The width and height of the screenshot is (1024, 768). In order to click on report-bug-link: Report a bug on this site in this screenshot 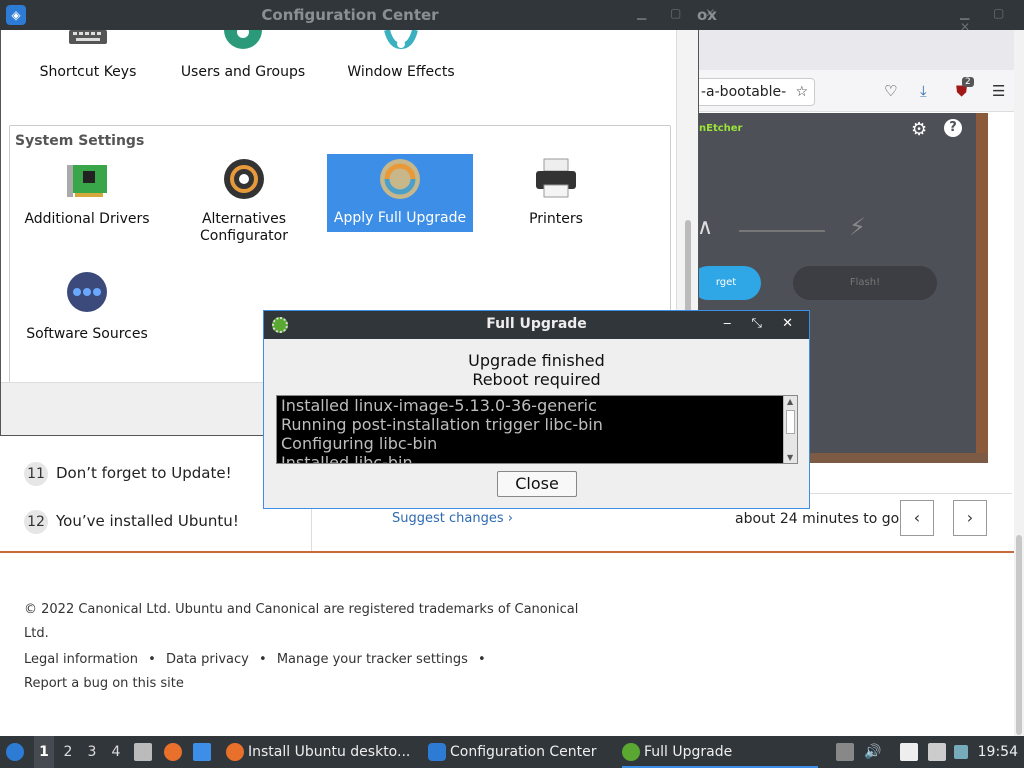, I will do `click(104, 683)`.